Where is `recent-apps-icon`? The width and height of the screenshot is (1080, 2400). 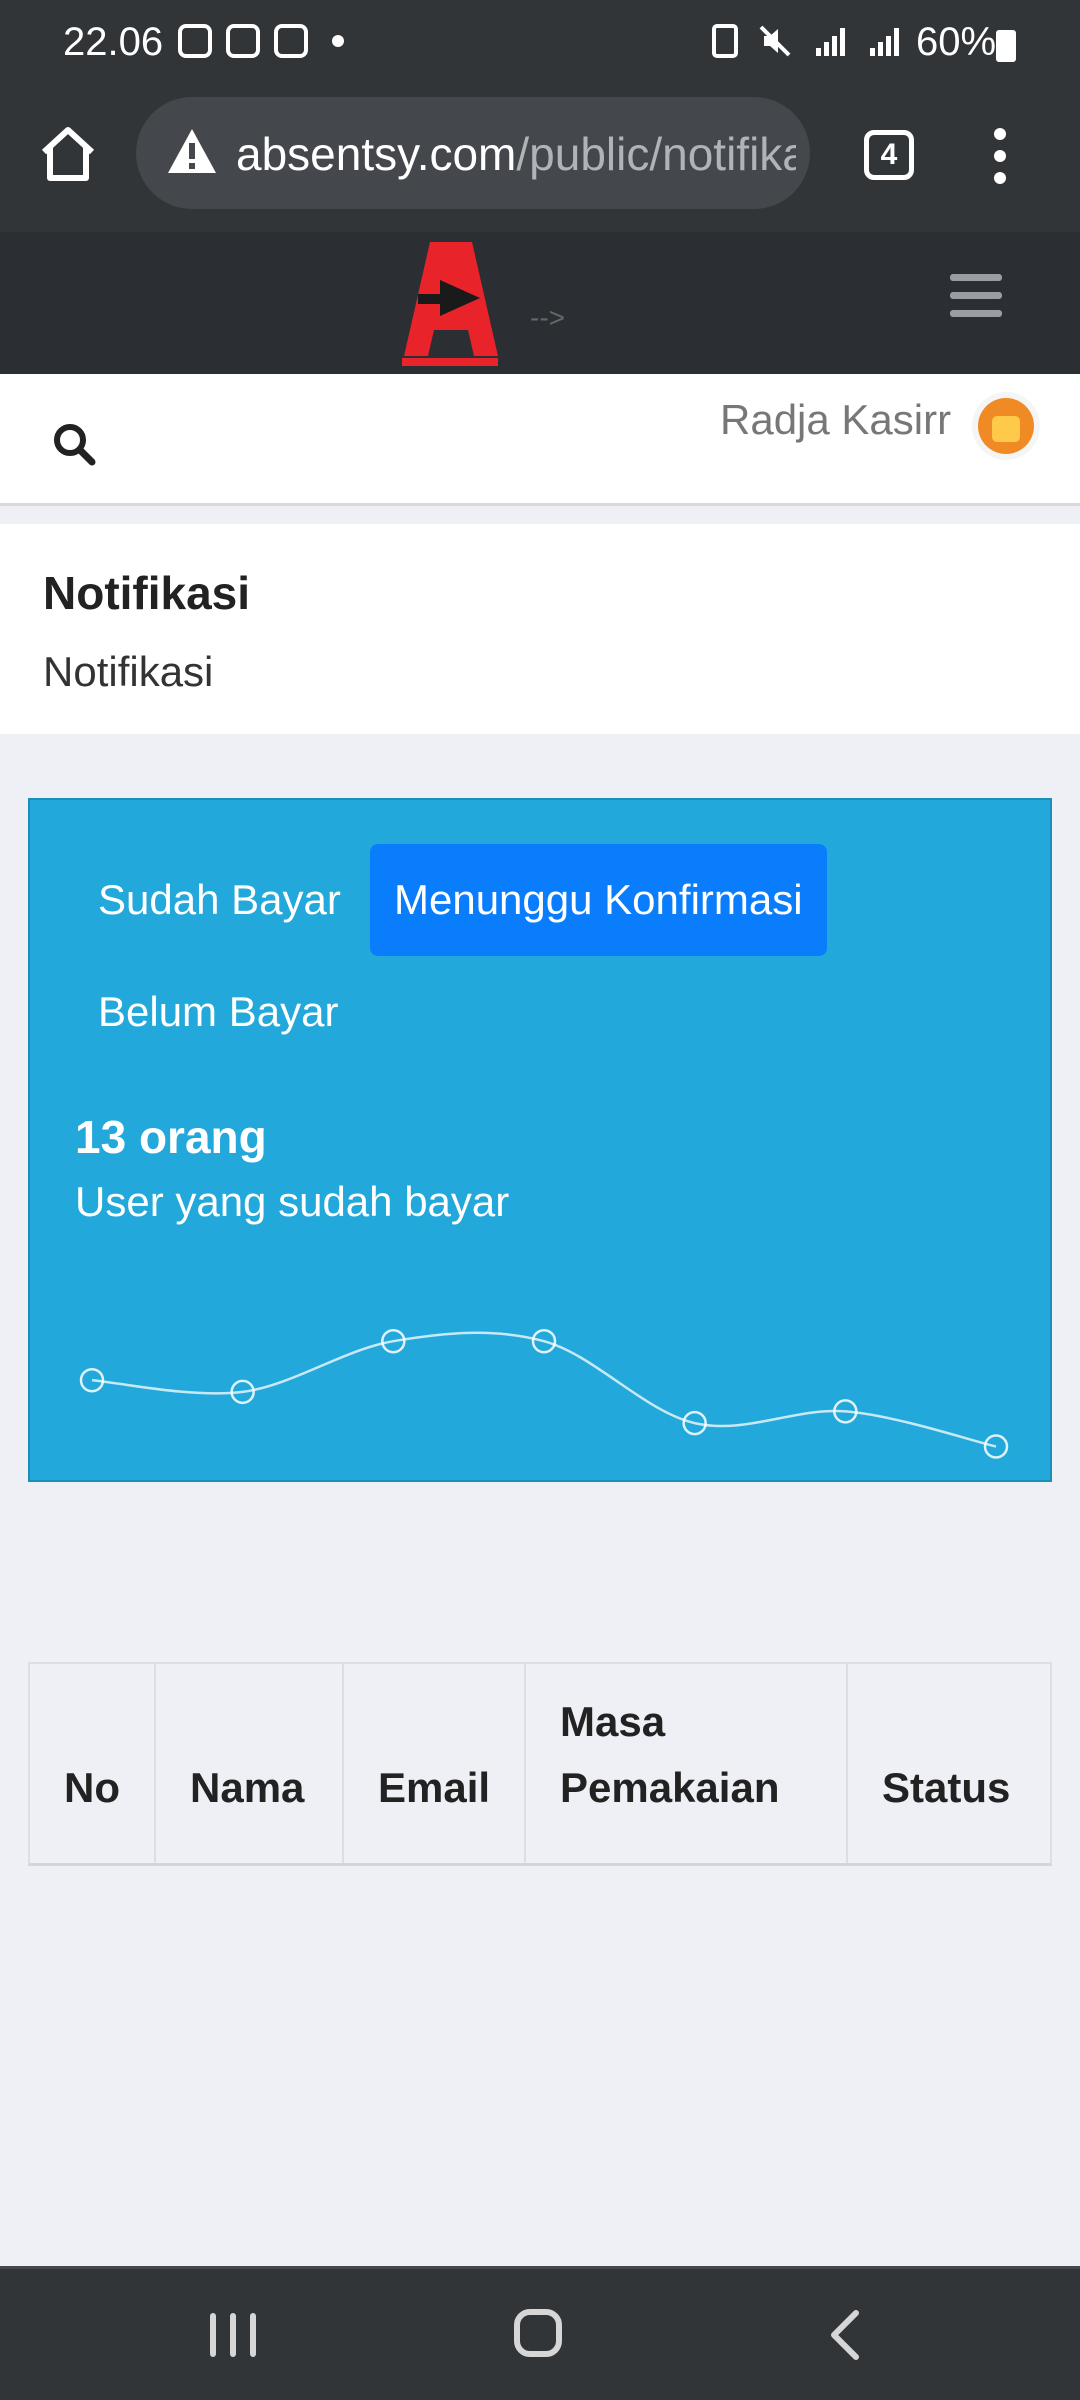
recent-apps-icon is located at coordinates (234, 2335).